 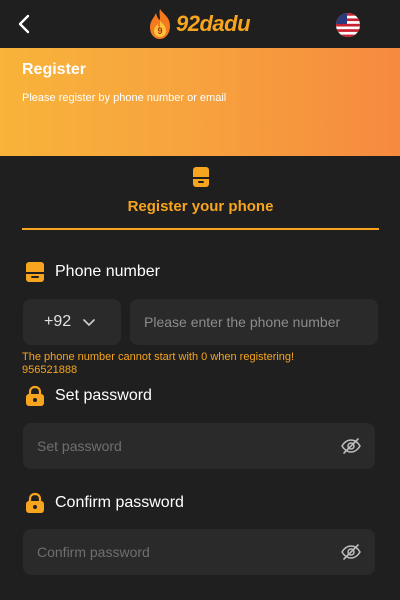 What do you see at coordinates (160, 24) in the screenshot?
I see `flame-logo-icon: 9` at bounding box center [160, 24].